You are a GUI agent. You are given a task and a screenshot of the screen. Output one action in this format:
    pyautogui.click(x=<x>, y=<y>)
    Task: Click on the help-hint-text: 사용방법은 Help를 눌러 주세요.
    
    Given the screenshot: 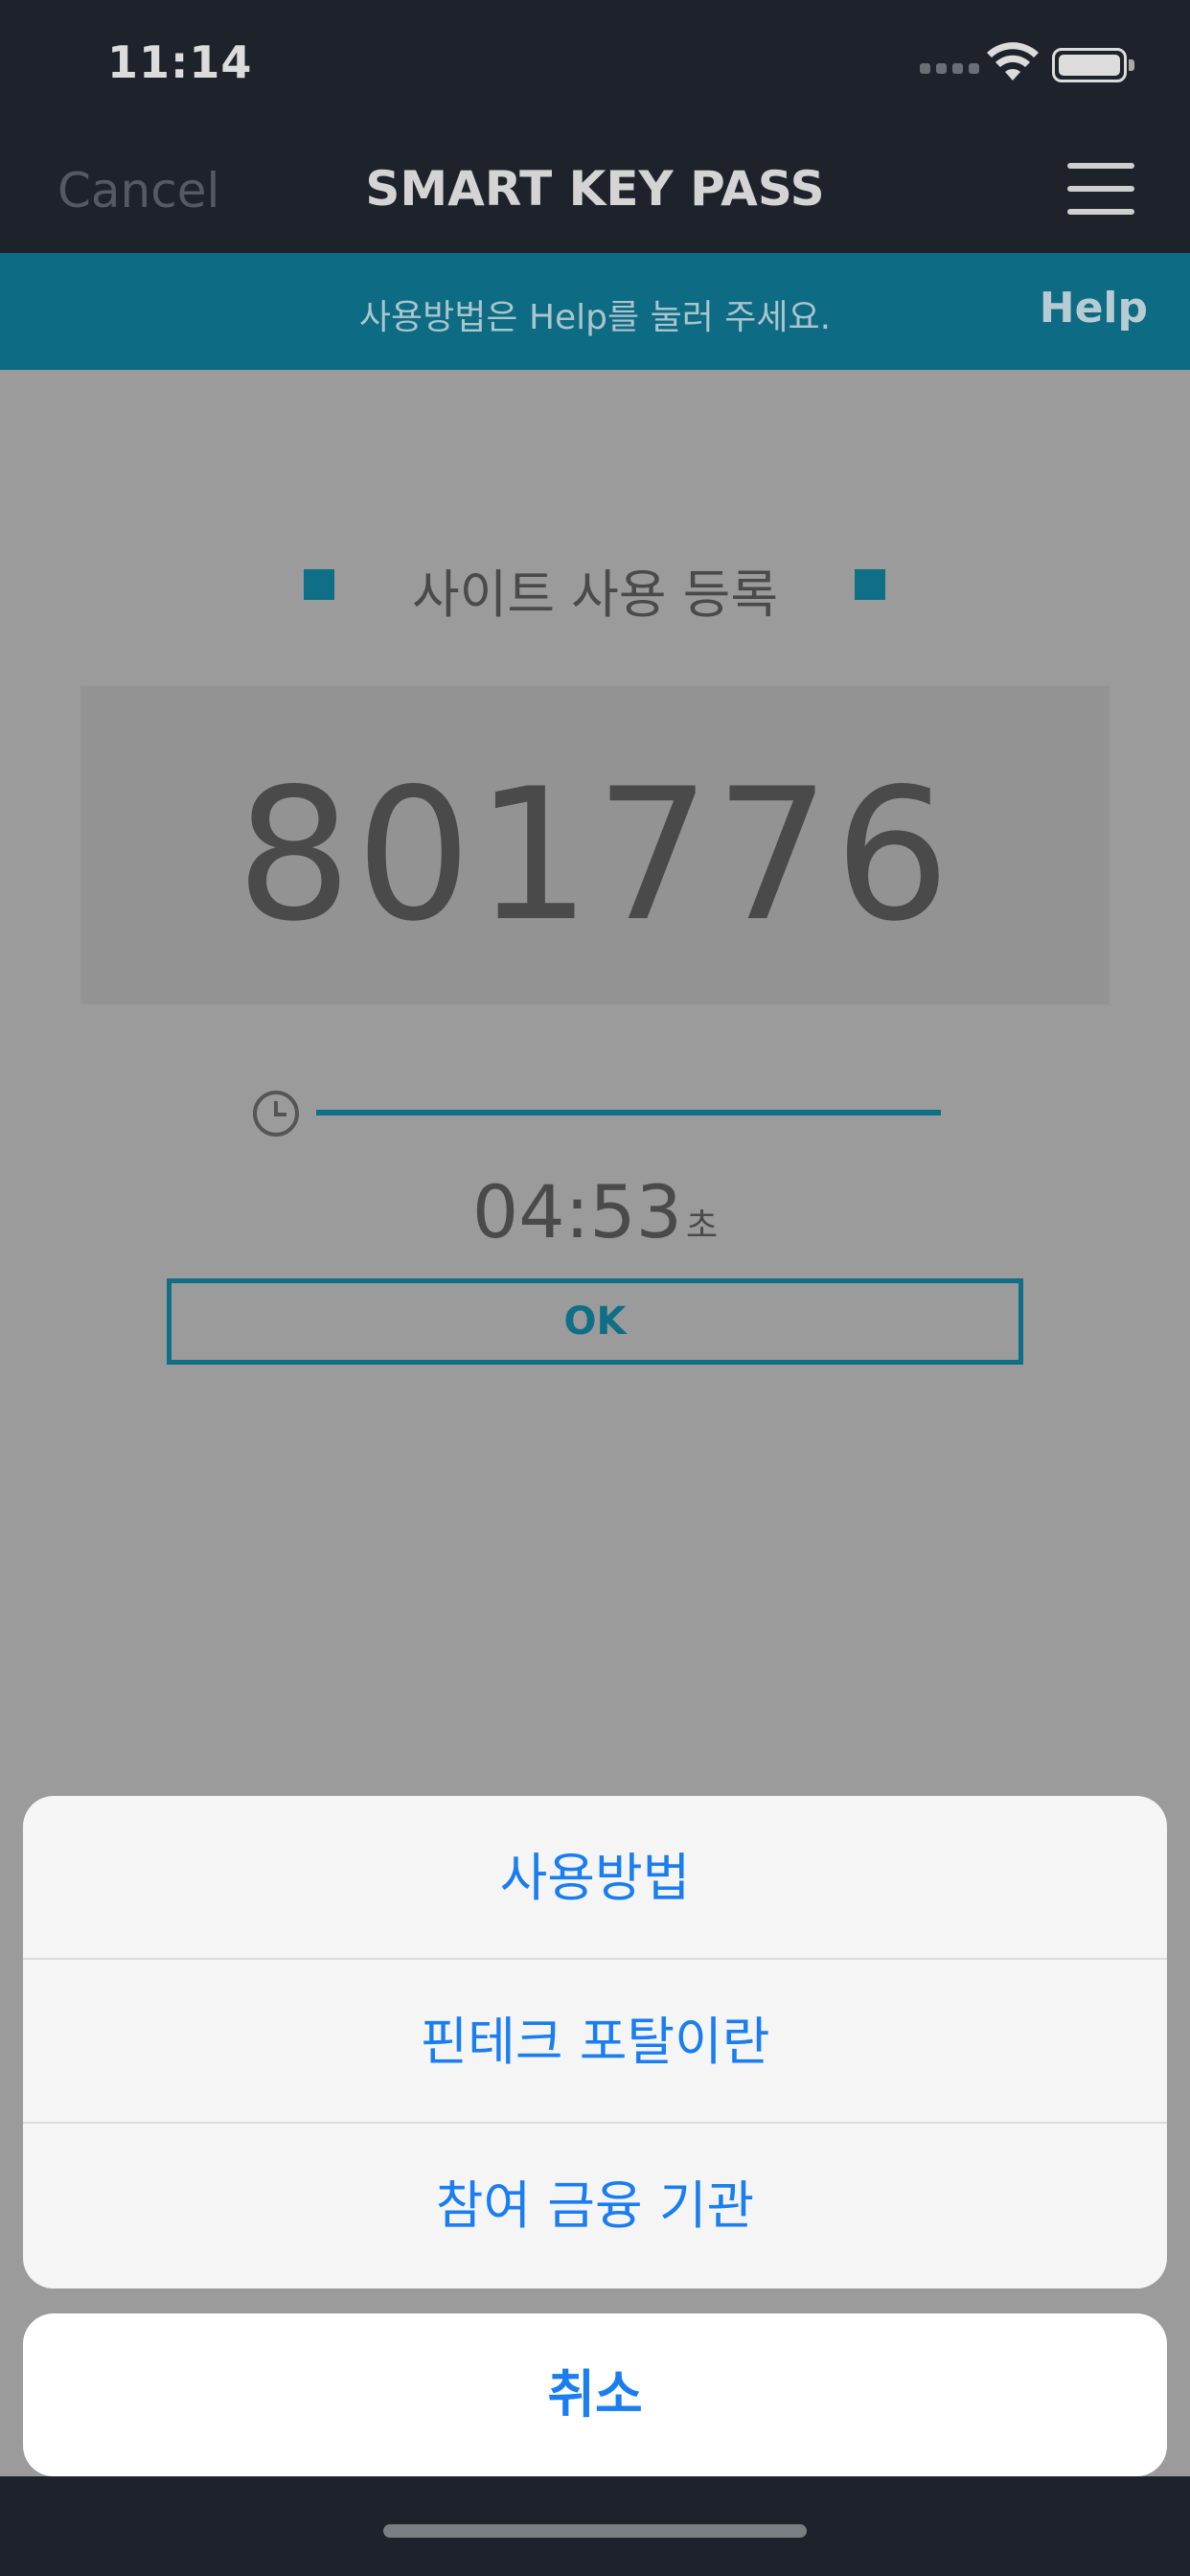 What is the action you would take?
    pyautogui.click(x=595, y=317)
    